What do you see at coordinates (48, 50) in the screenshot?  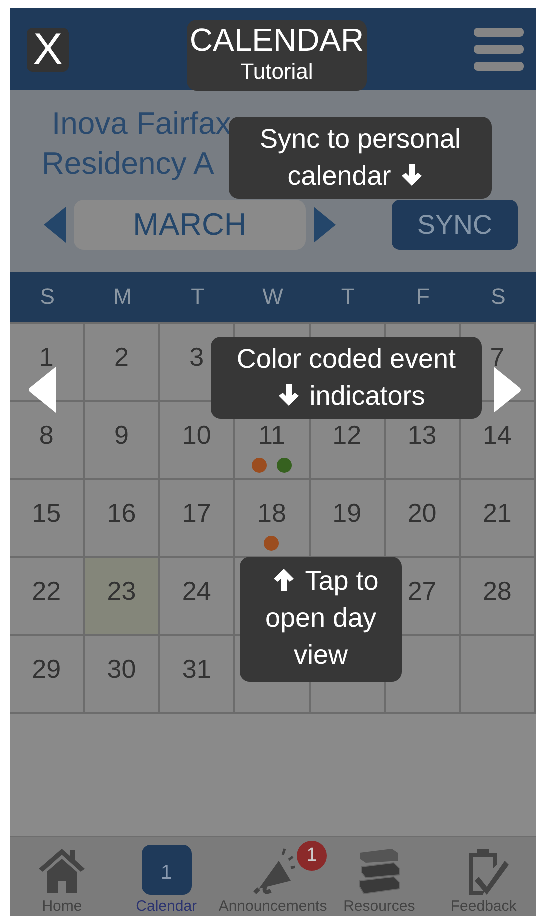 I see `close-button: X` at bounding box center [48, 50].